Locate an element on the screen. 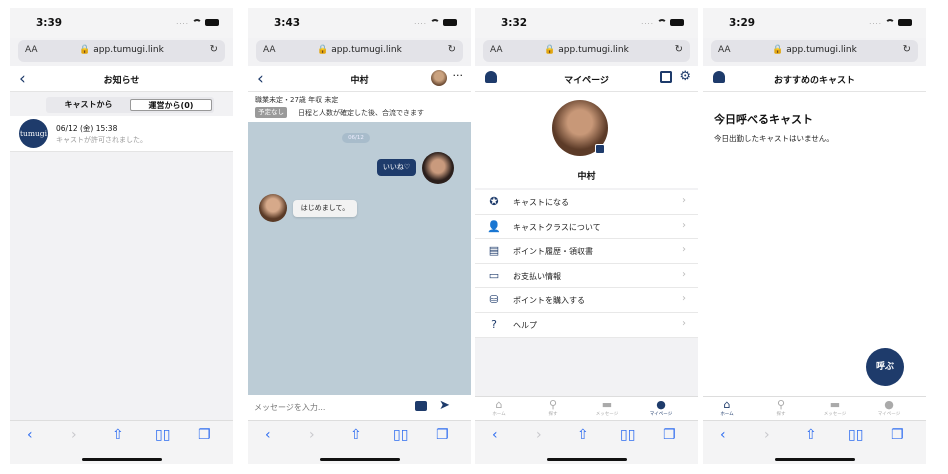 The height and width of the screenshot is (474, 948). home-icon: ⌂ is located at coordinates (499, 404).